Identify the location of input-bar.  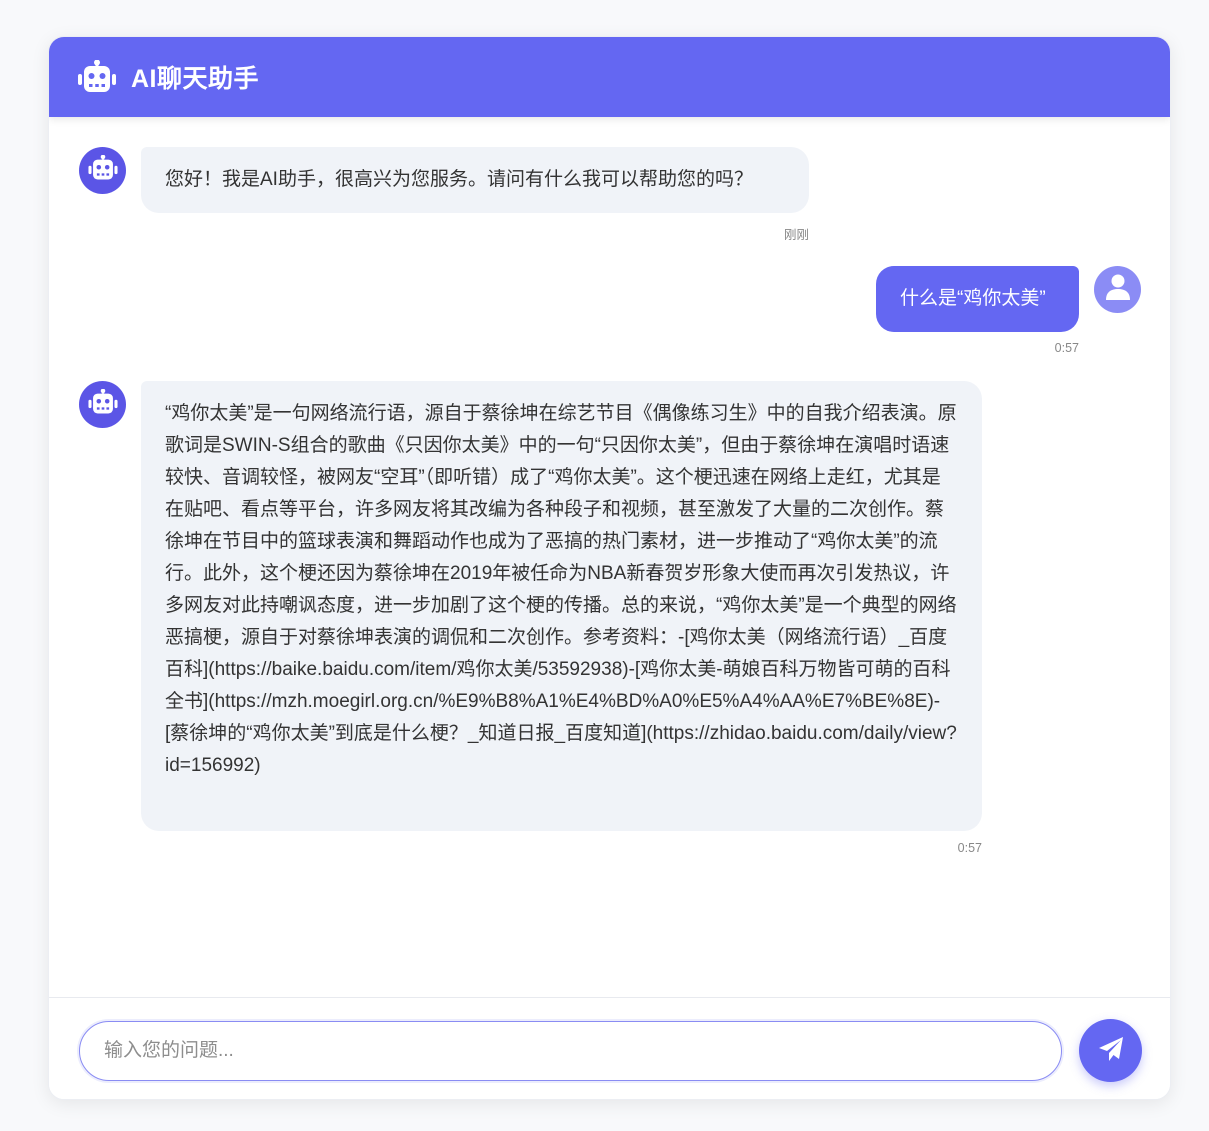
(609, 1048).